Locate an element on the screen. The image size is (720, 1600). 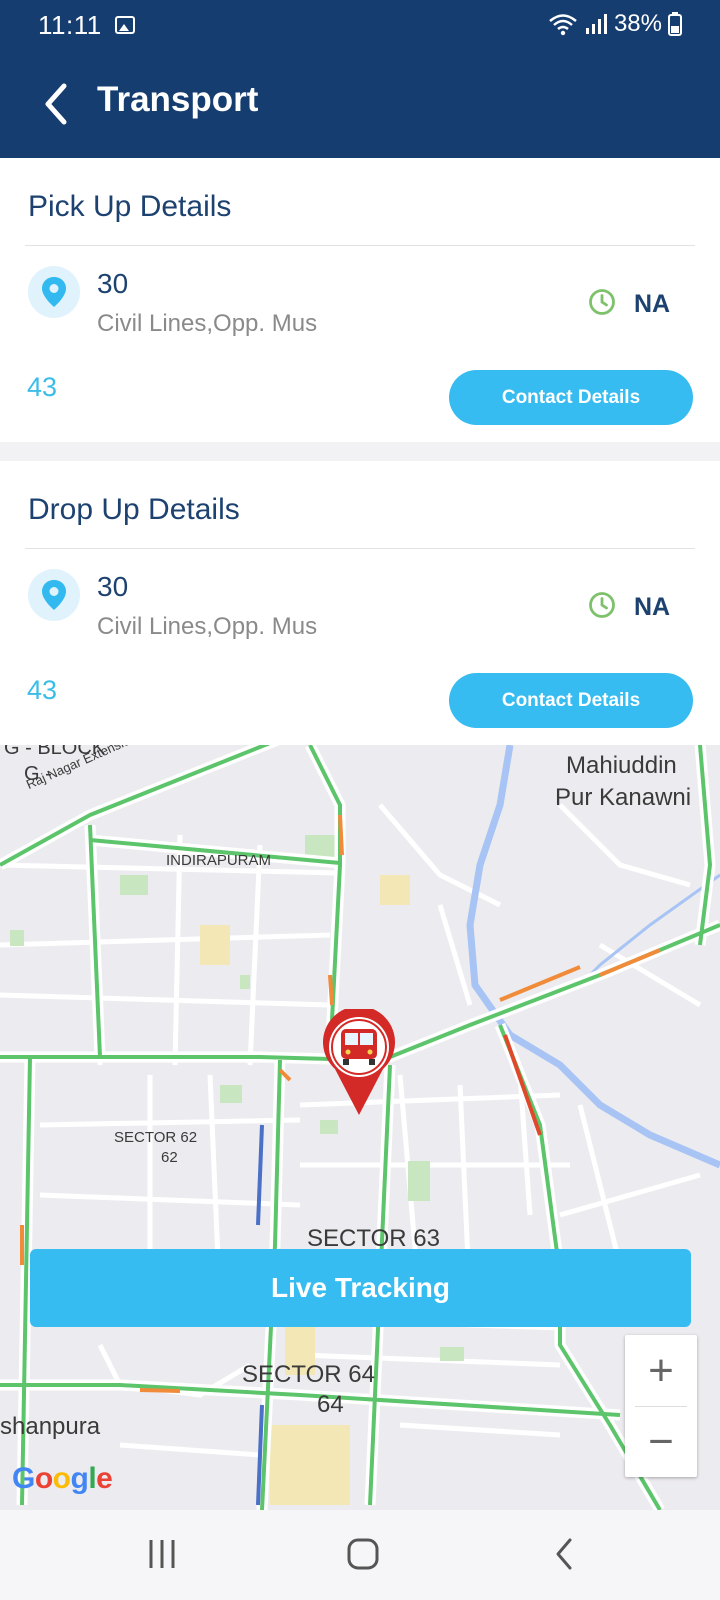
home-icon is located at coordinates (363, 1554).